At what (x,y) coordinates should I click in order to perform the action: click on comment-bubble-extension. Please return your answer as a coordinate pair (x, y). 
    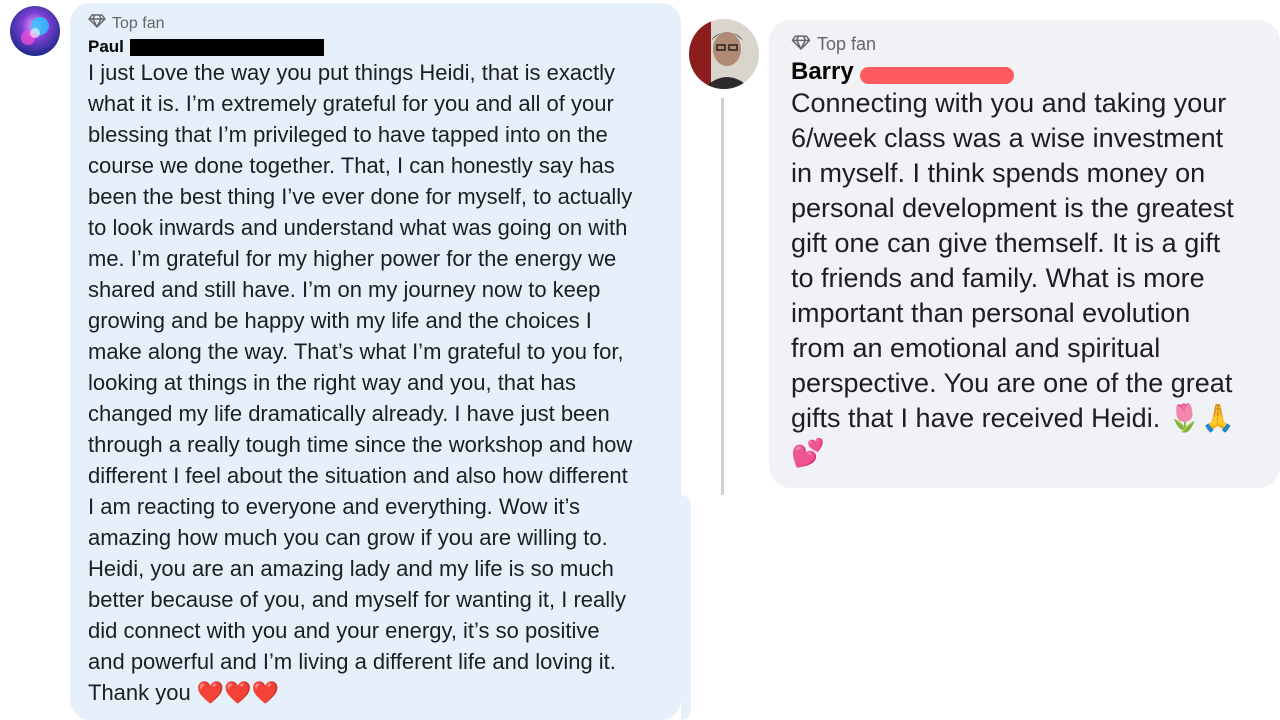
    Looking at the image, I should click on (686, 607).